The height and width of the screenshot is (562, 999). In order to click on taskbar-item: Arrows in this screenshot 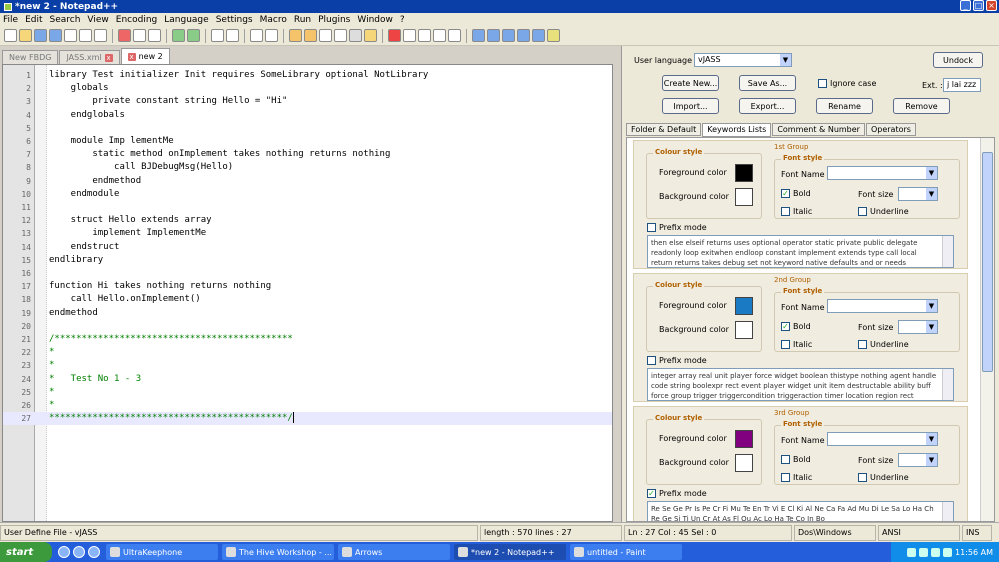, I will do `click(394, 552)`.